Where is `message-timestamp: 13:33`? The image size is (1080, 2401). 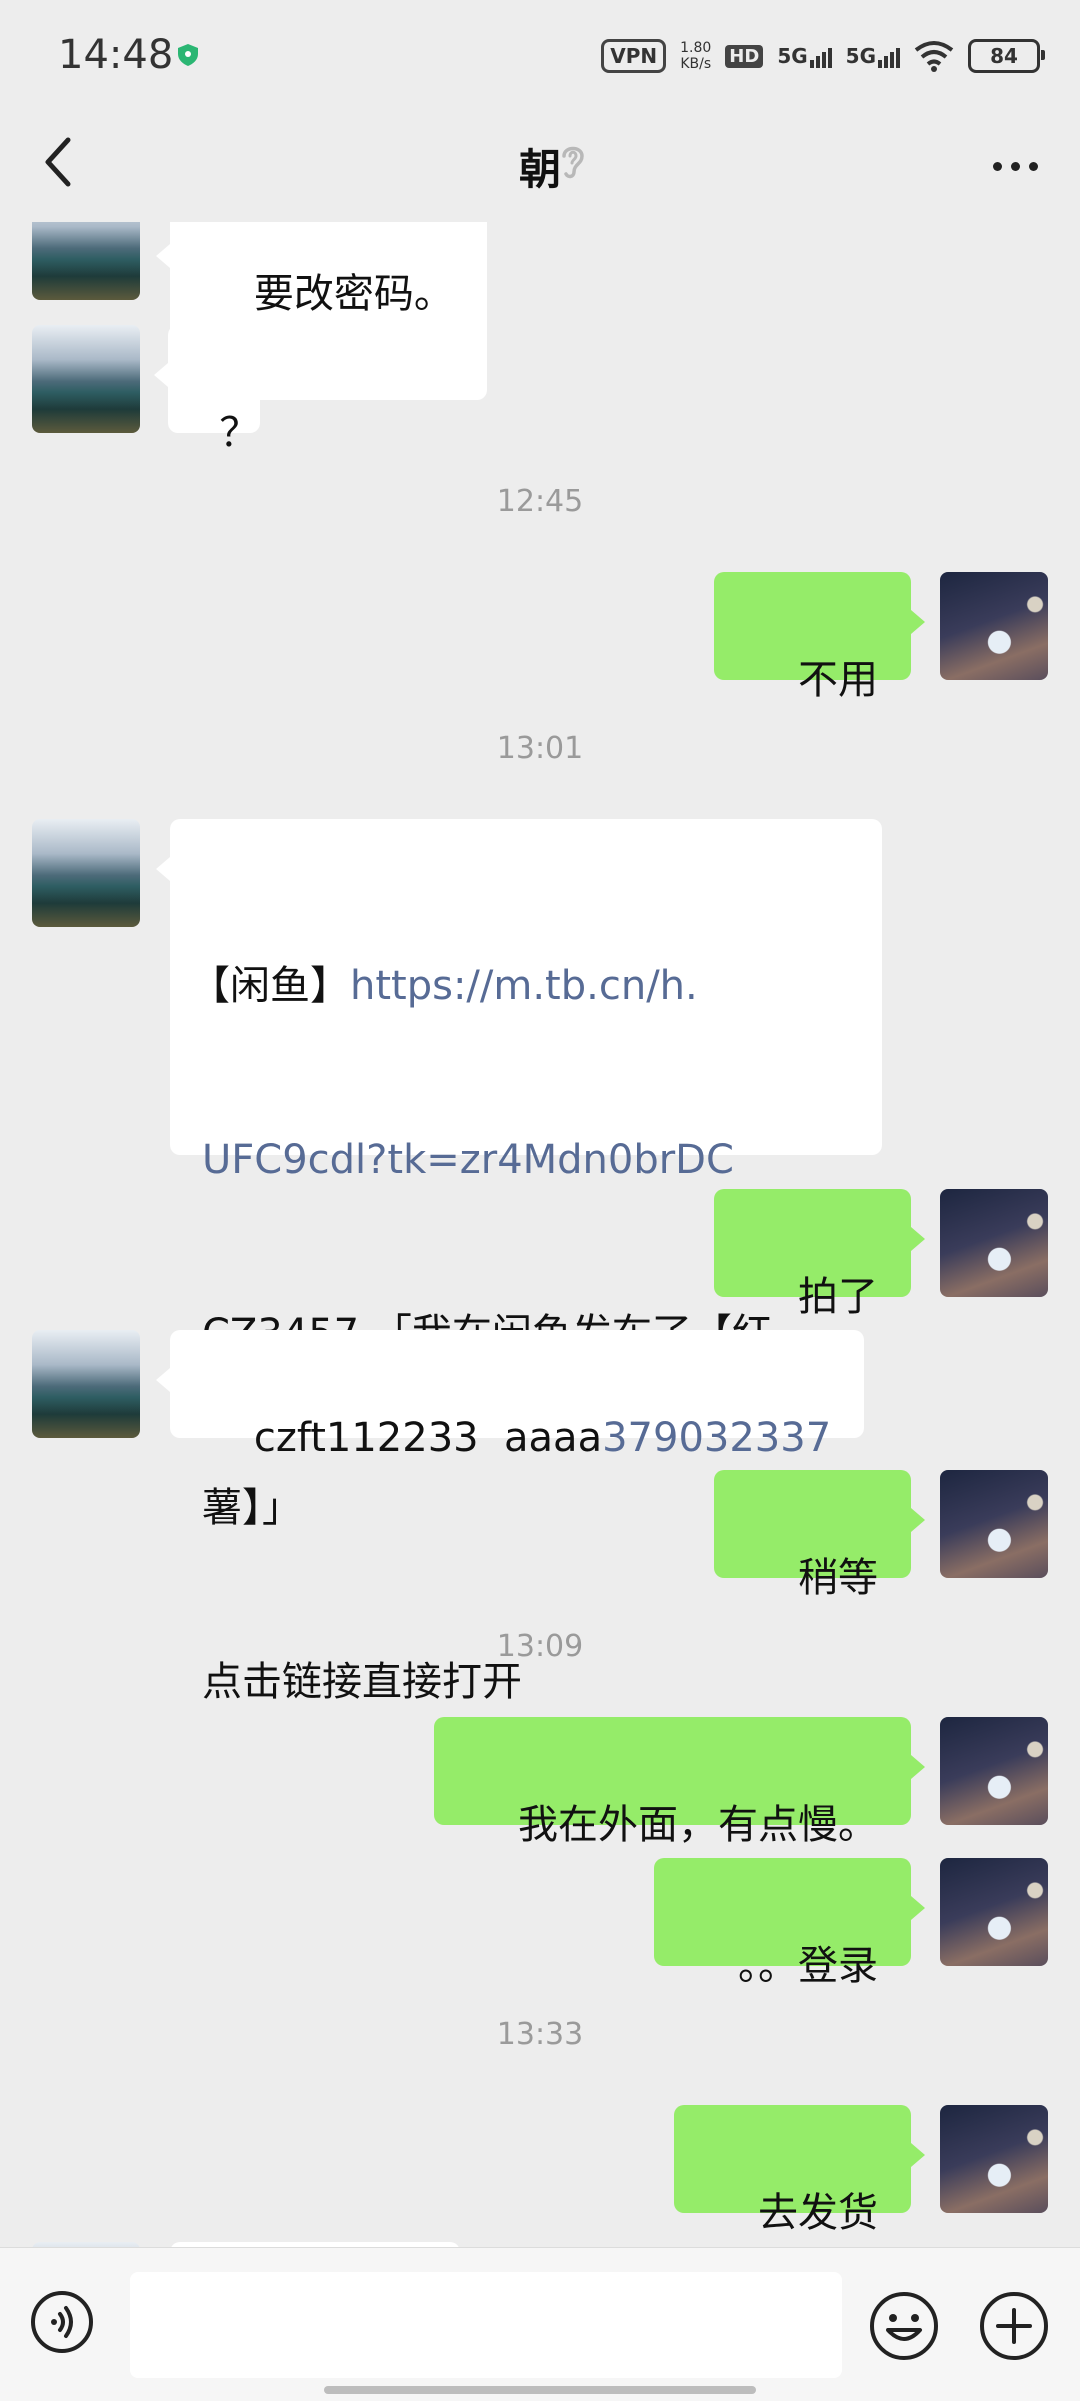
message-timestamp: 13:33 is located at coordinates (540, 2034).